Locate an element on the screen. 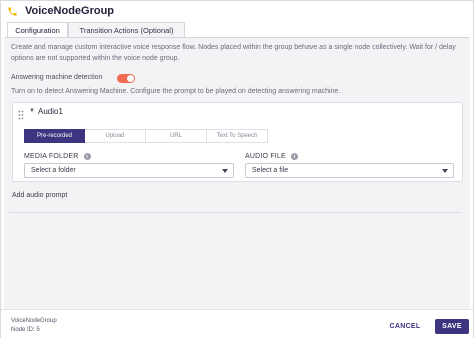  amd-label: Answering machine detection is located at coordinates (57, 77).